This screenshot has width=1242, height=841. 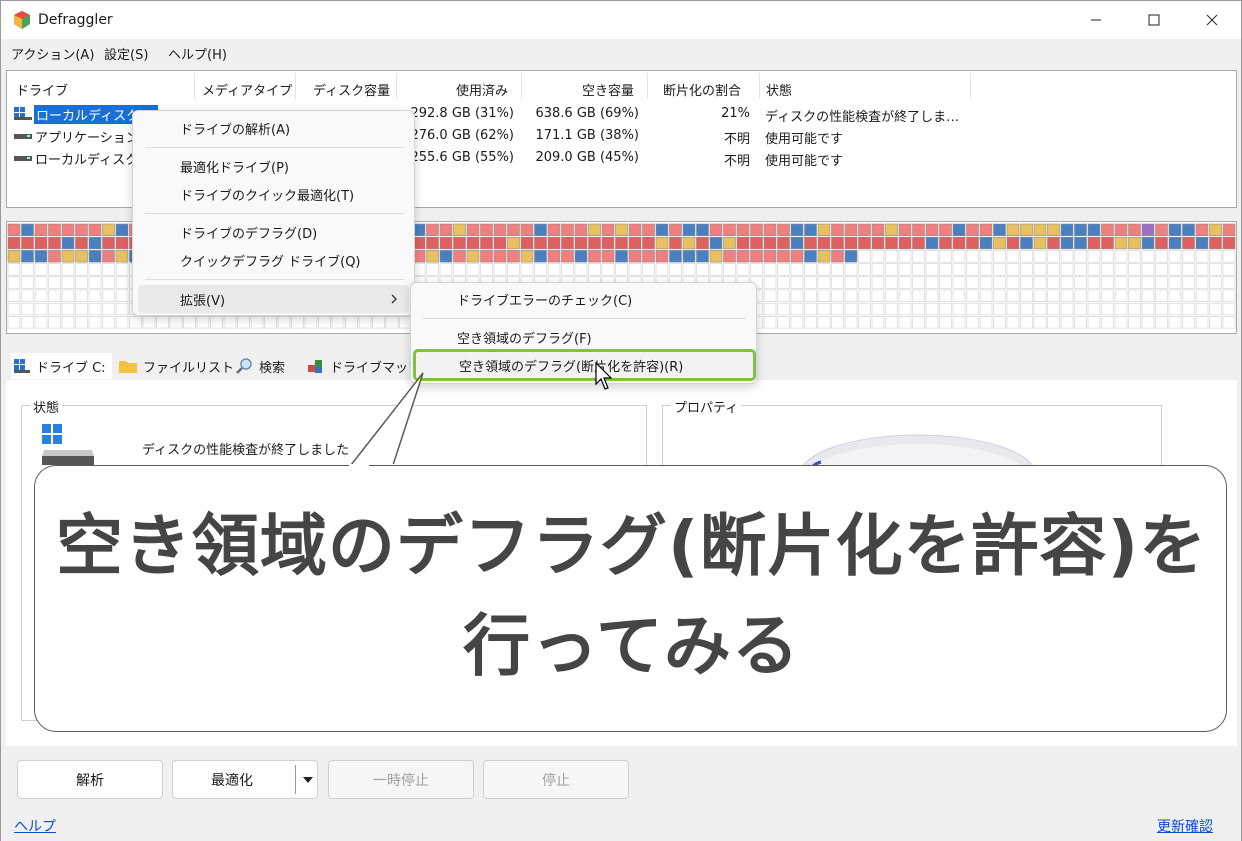 What do you see at coordinates (501, 337) in the screenshot?
I see `menu-item-defrag-free-space: 空き領域のデフラグ(F)` at bounding box center [501, 337].